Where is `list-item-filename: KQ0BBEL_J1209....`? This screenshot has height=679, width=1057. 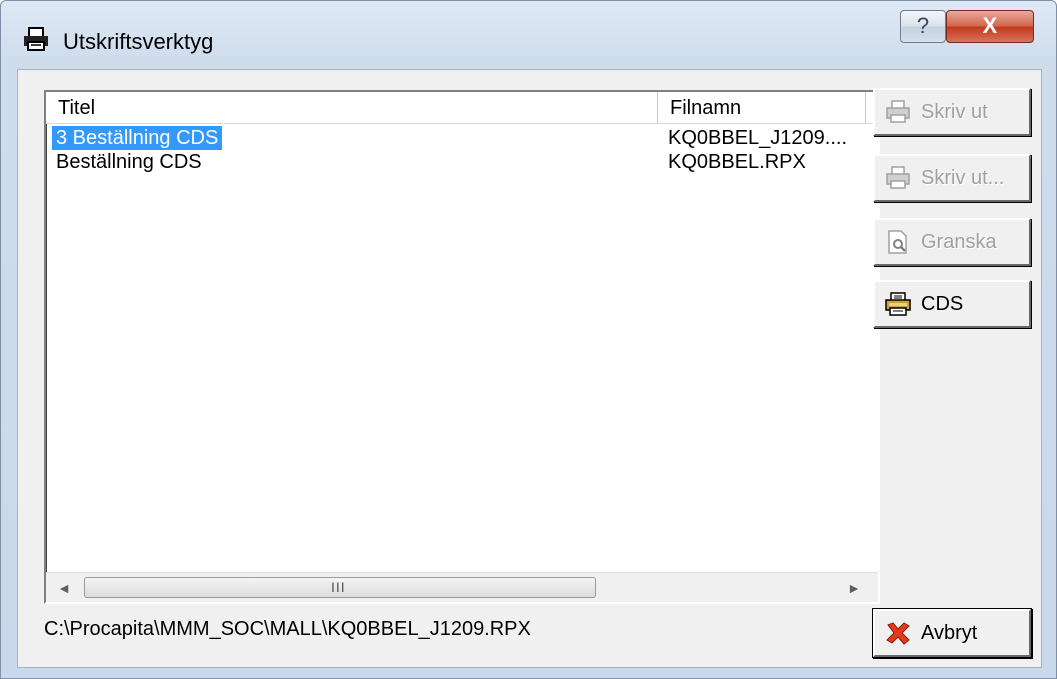
list-item-filename: KQ0BBEL_J1209.... is located at coordinates (758, 138).